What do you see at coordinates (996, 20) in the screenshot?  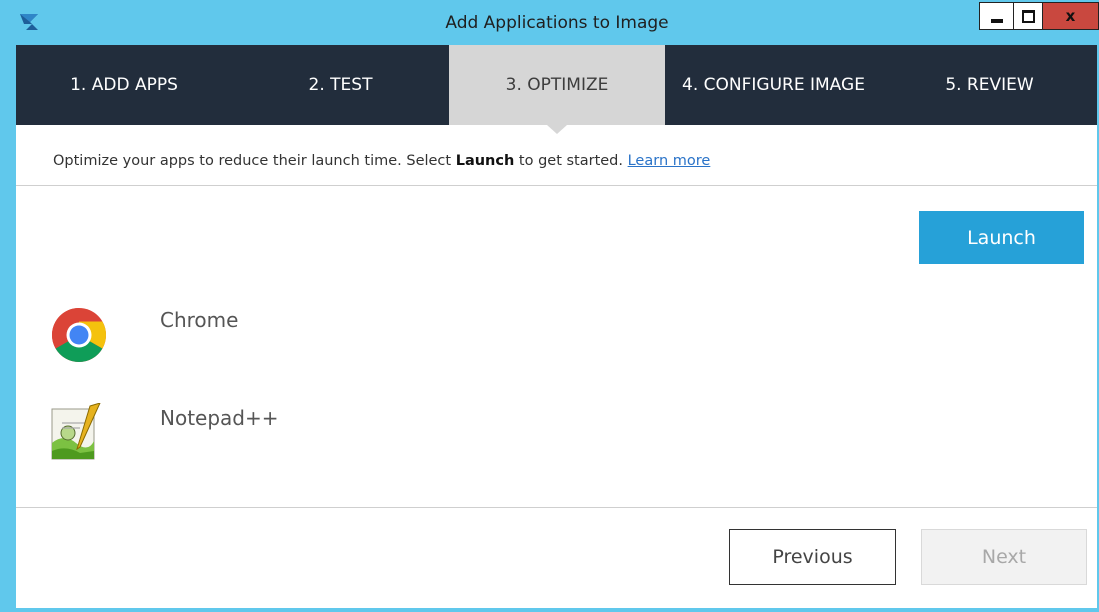 I see `minimize-icon` at bounding box center [996, 20].